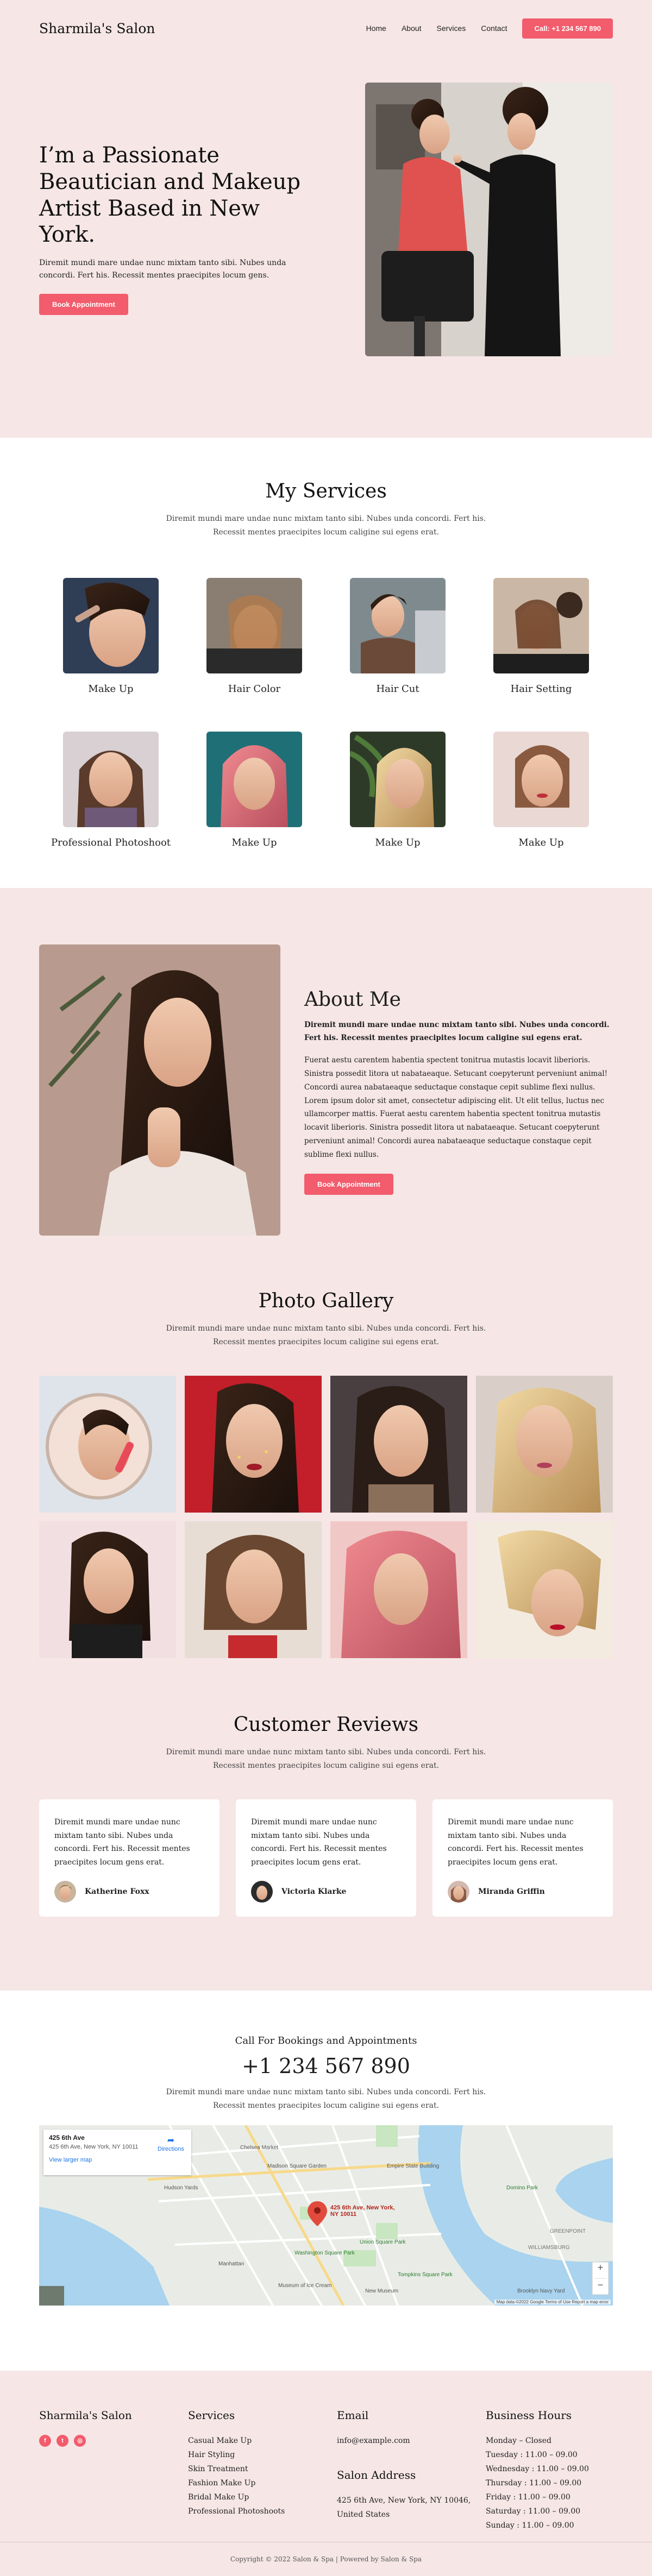 This screenshot has height=2576, width=652. I want to click on nav-about: About, so click(412, 29).